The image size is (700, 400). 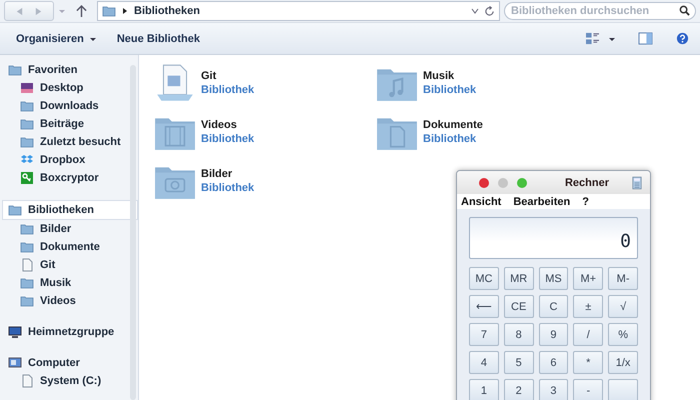 What do you see at coordinates (73, 160) in the screenshot?
I see `sidebar-item: Dropbox` at bounding box center [73, 160].